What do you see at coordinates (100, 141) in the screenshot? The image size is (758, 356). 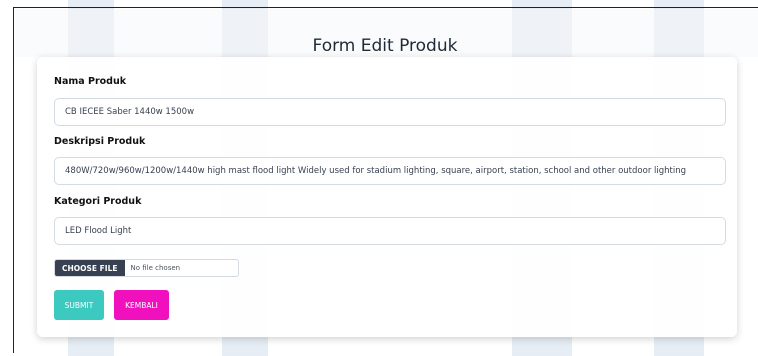 I see `product-description-label: Deskripsi Produk` at bounding box center [100, 141].